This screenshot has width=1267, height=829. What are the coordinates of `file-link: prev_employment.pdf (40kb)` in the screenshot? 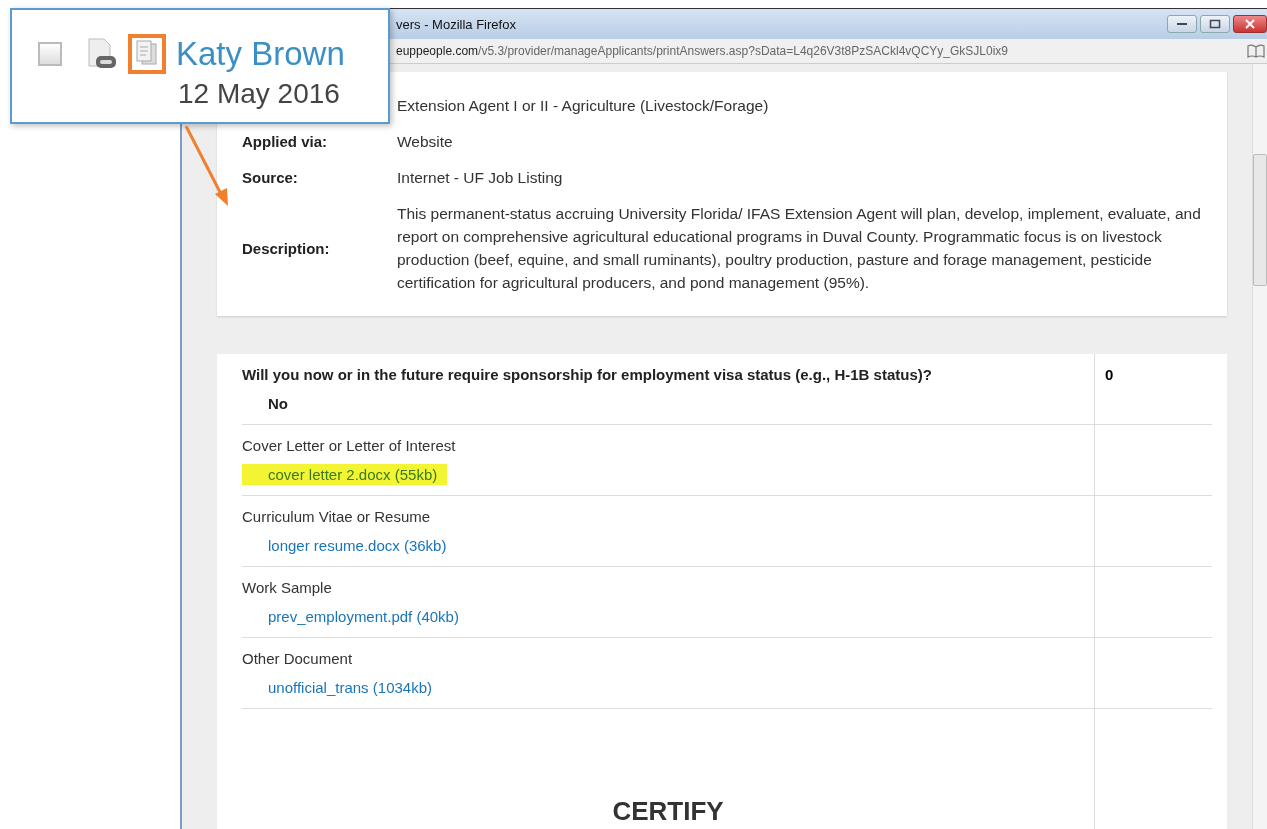 It's located at (363, 616).